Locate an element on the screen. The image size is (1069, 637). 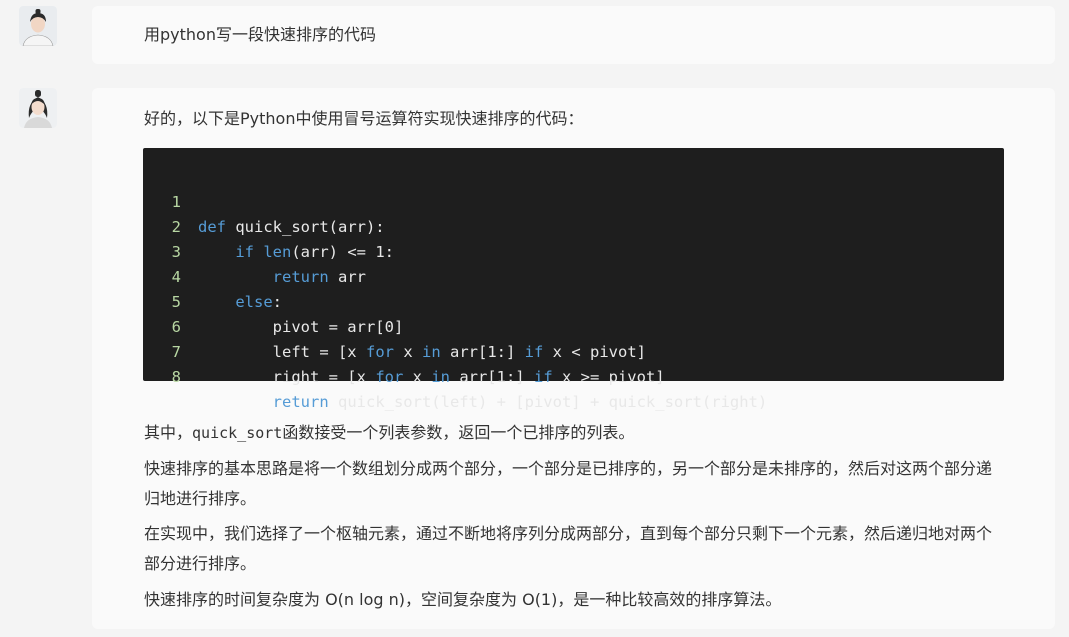
explanation-paragraph-1: 其中，quick_sort函数接受一个列表参数，返回一个已排序的列表。 is located at coordinates (573, 433).